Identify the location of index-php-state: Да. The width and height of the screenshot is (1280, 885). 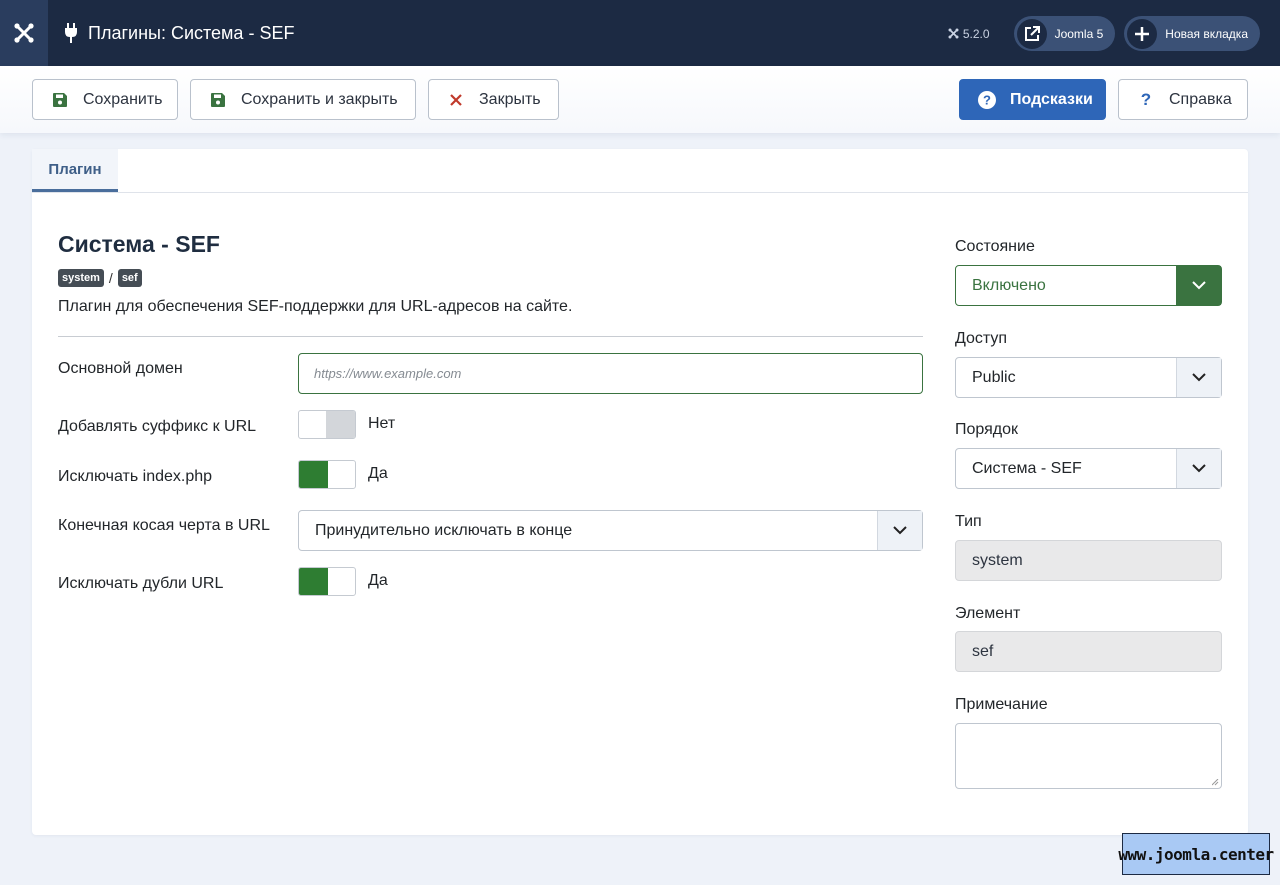
(378, 473).